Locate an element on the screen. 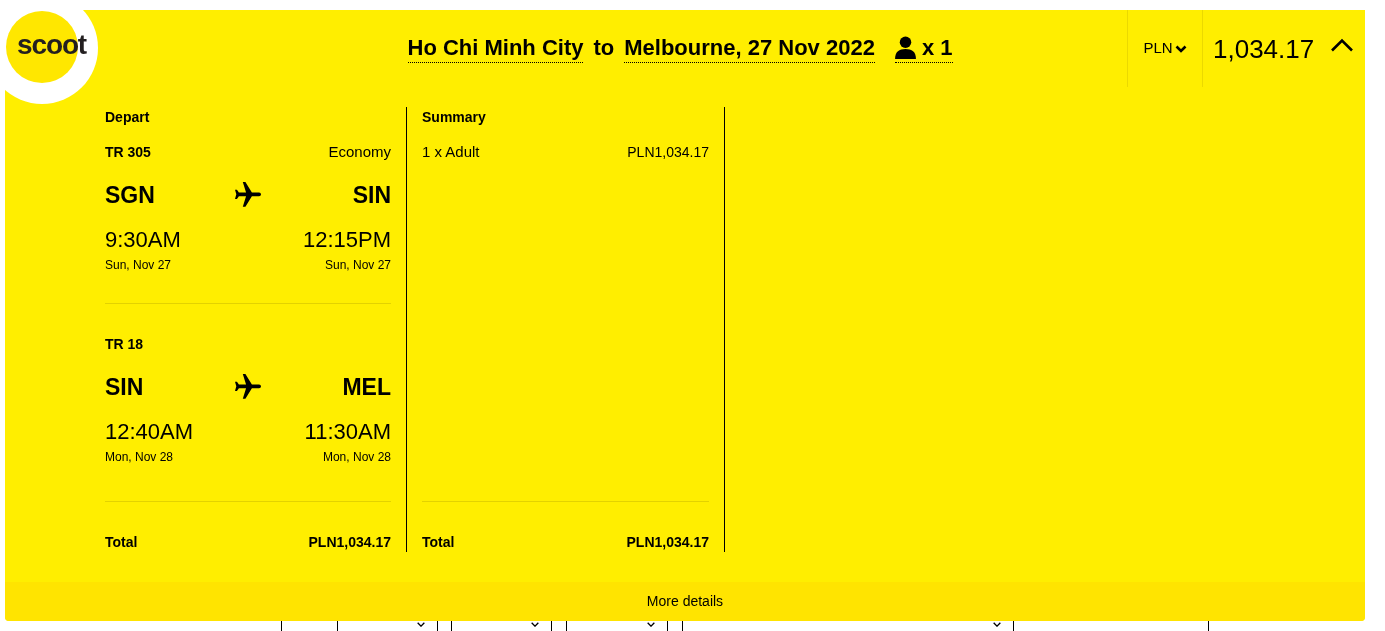  departure-time: 12:40AM is located at coordinates (149, 432).